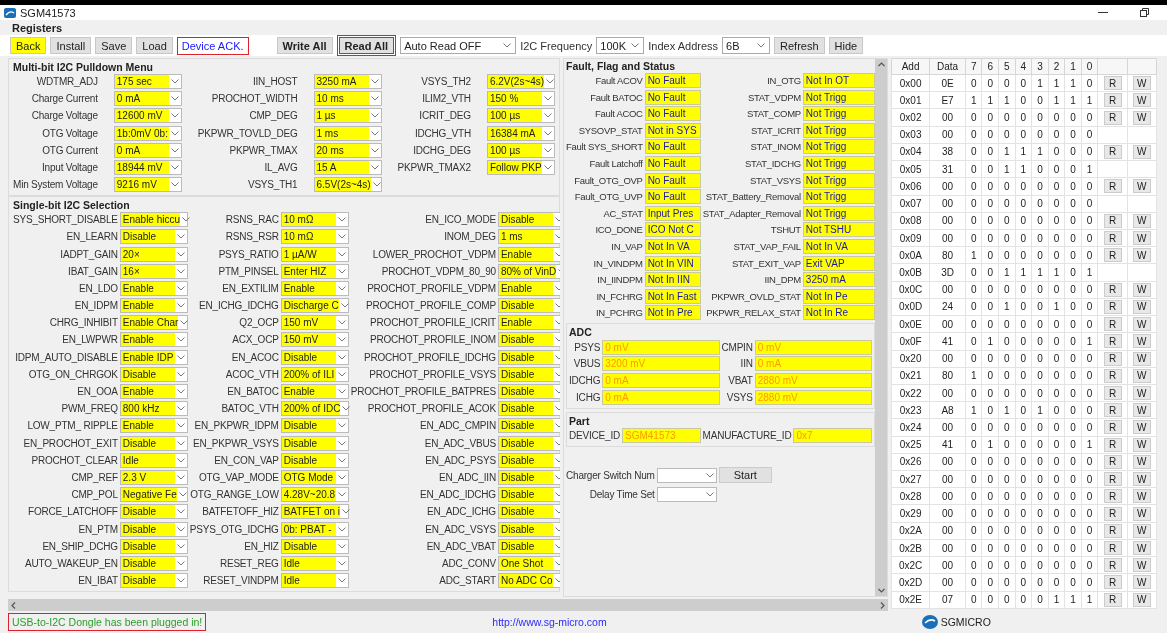 Image resolution: width=1167 pixels, height=633 pixels. What do you see at coordinates (314, 512) in the screenshot?
I see `dropdown: BATFET on i` at bounding box center [314, 512].